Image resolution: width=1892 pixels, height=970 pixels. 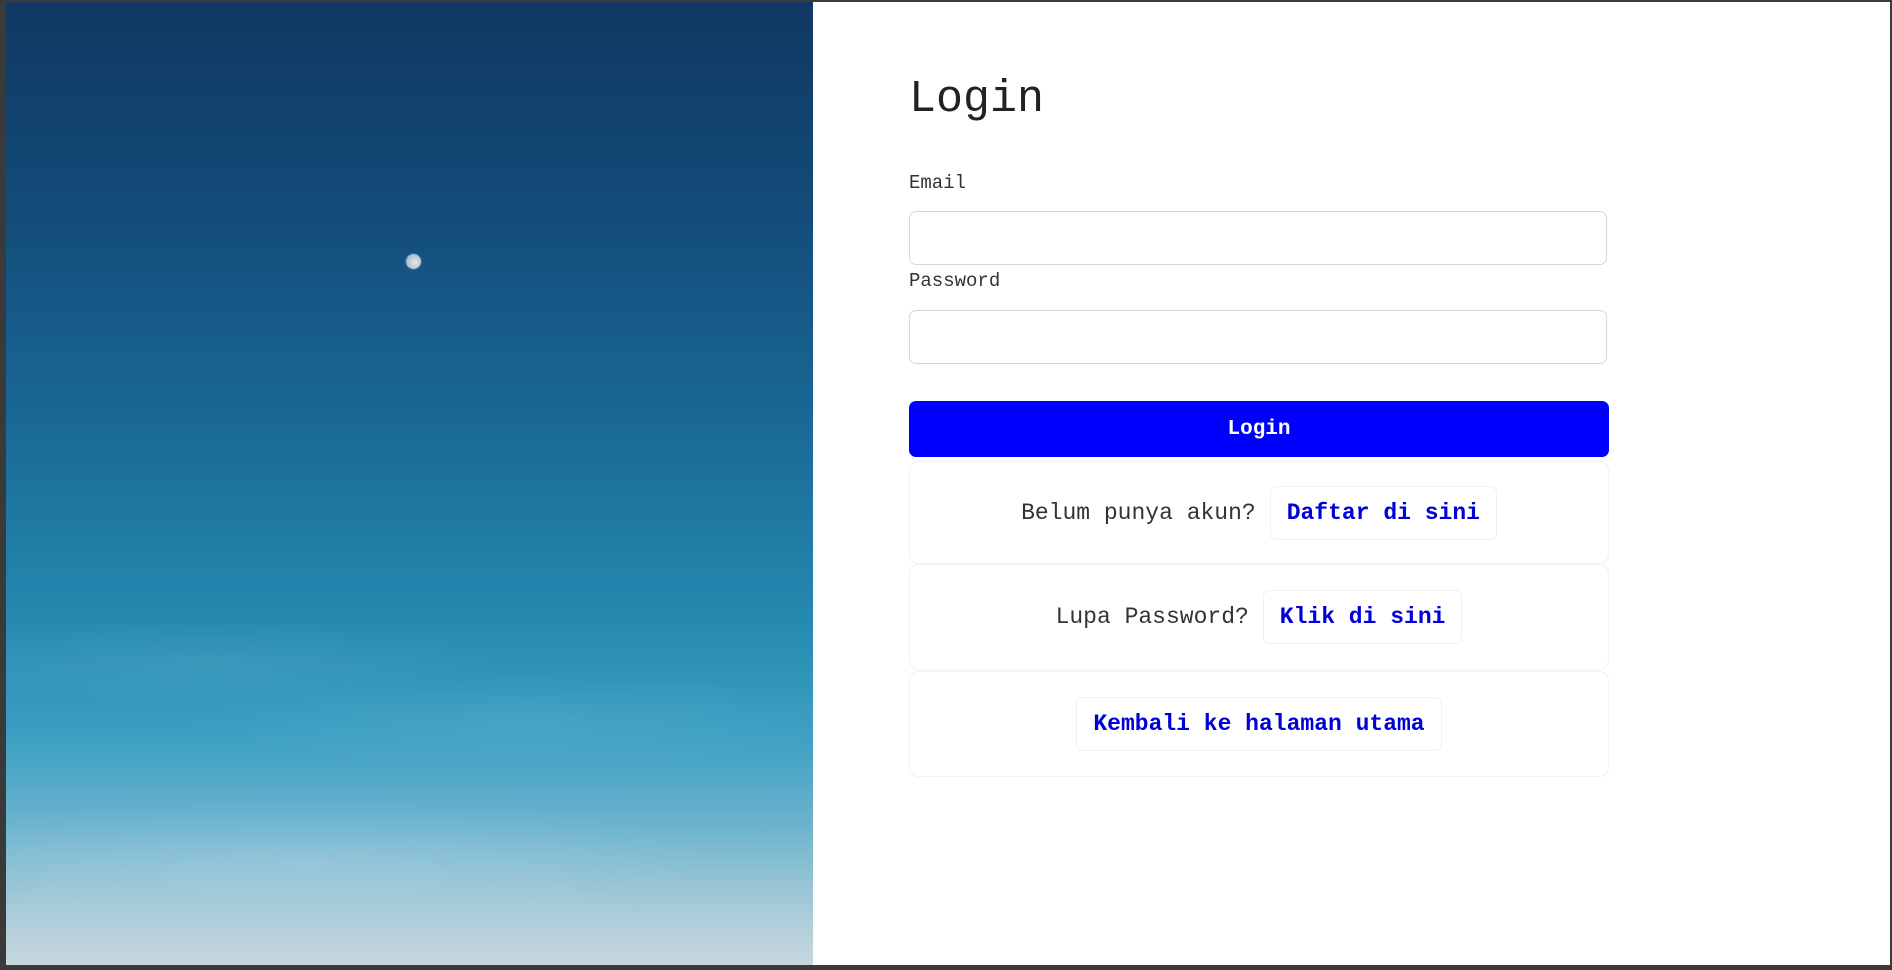 What do you see at coordinates (1383, 512) in the screenshot?
I see `register-link: Daftar di sini` at bounding box center [1383, 512].